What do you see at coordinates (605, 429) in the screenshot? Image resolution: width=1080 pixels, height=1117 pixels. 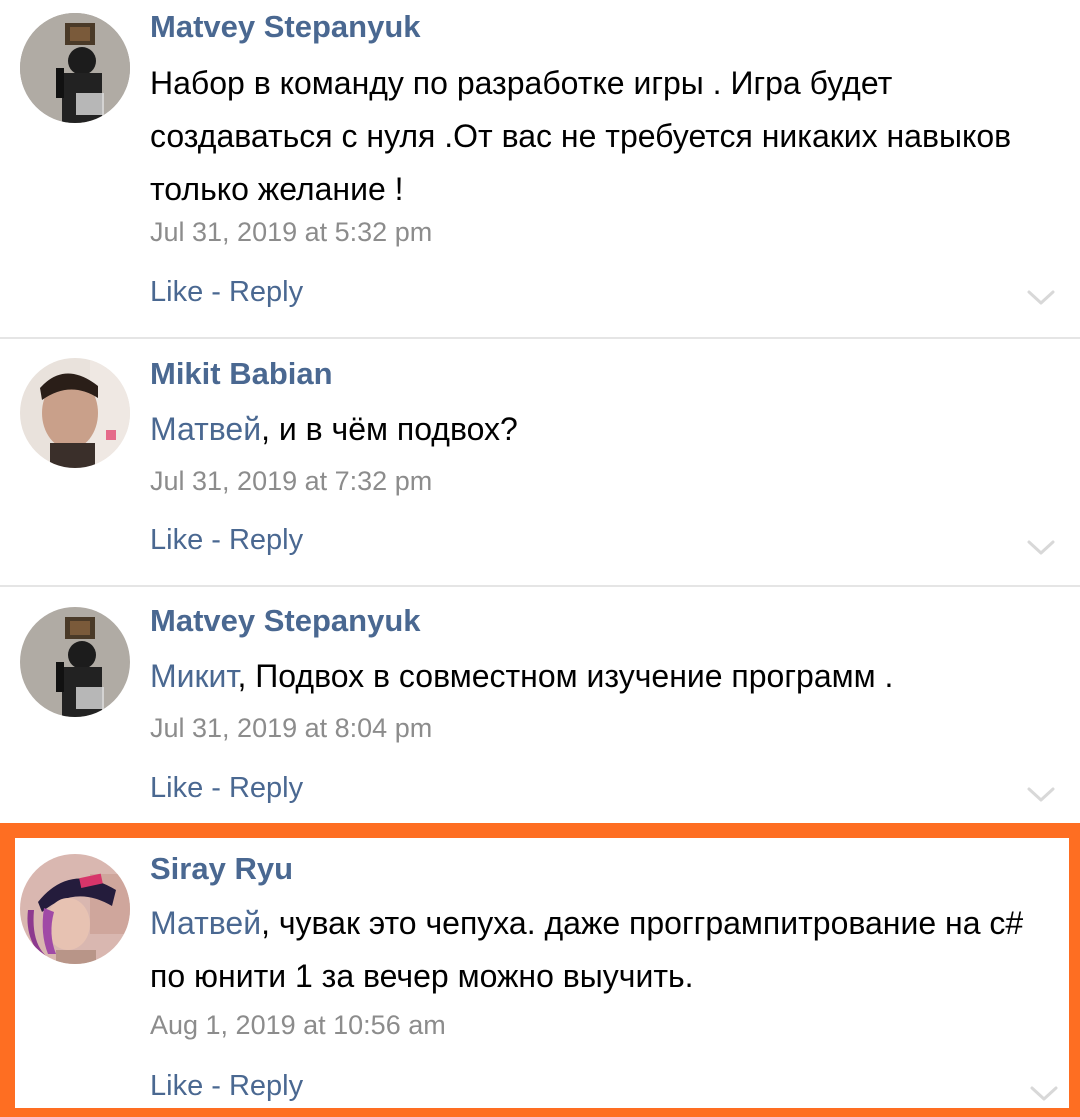 I see `comment-text: Матвей, и в чём подвох?` at bounding box center [605, 429].